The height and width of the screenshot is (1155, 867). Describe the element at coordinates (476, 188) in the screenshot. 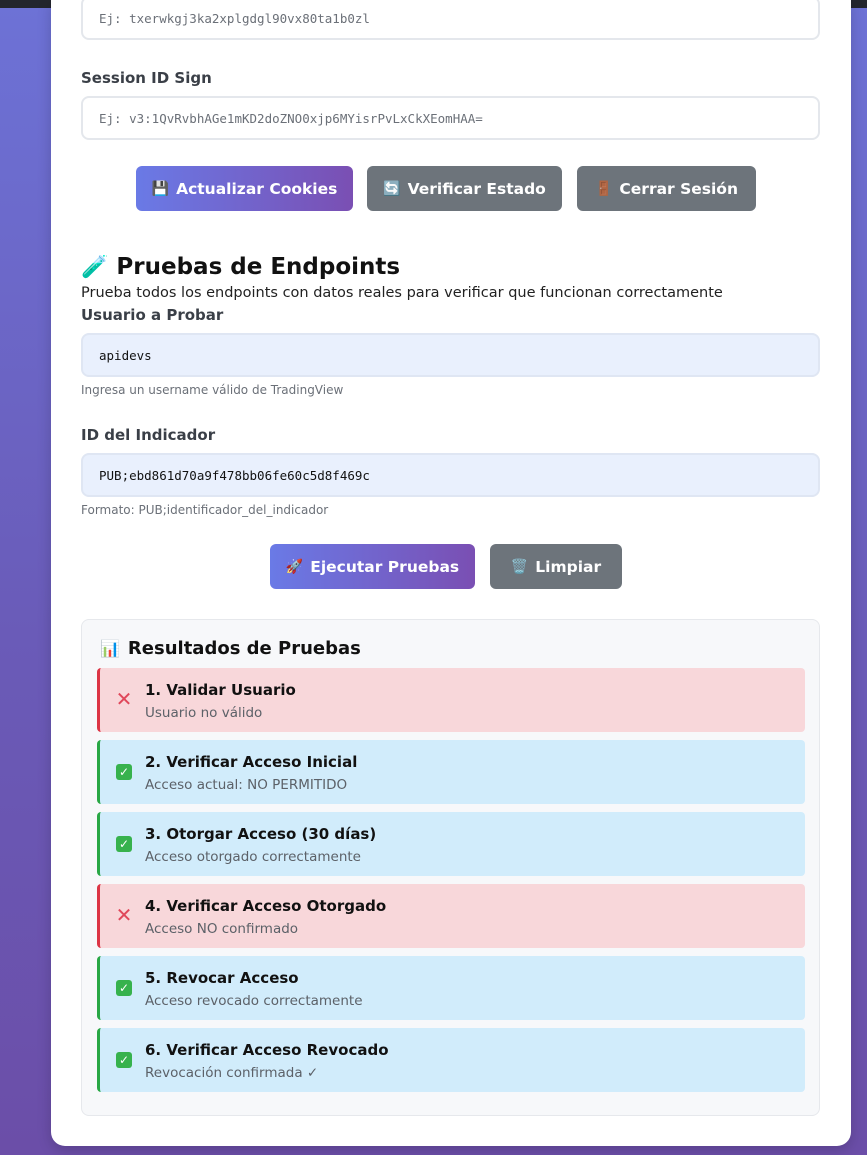

I see `verify-status-label: Verificar Estado` at that location.